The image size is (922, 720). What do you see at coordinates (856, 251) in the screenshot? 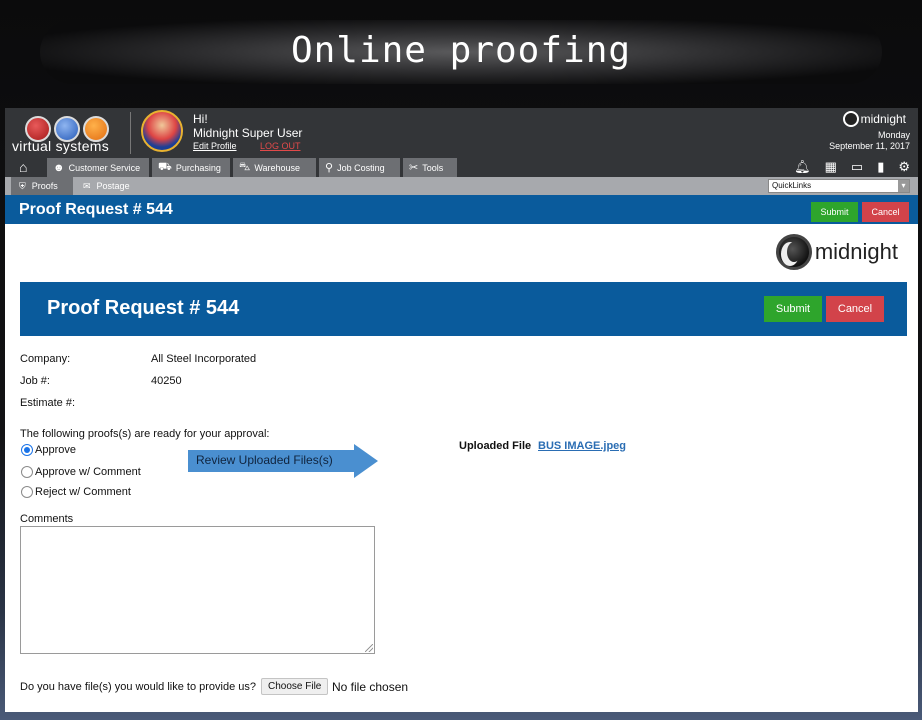
I see `brand-big-text: midnight` at bounding box center [856, 251].